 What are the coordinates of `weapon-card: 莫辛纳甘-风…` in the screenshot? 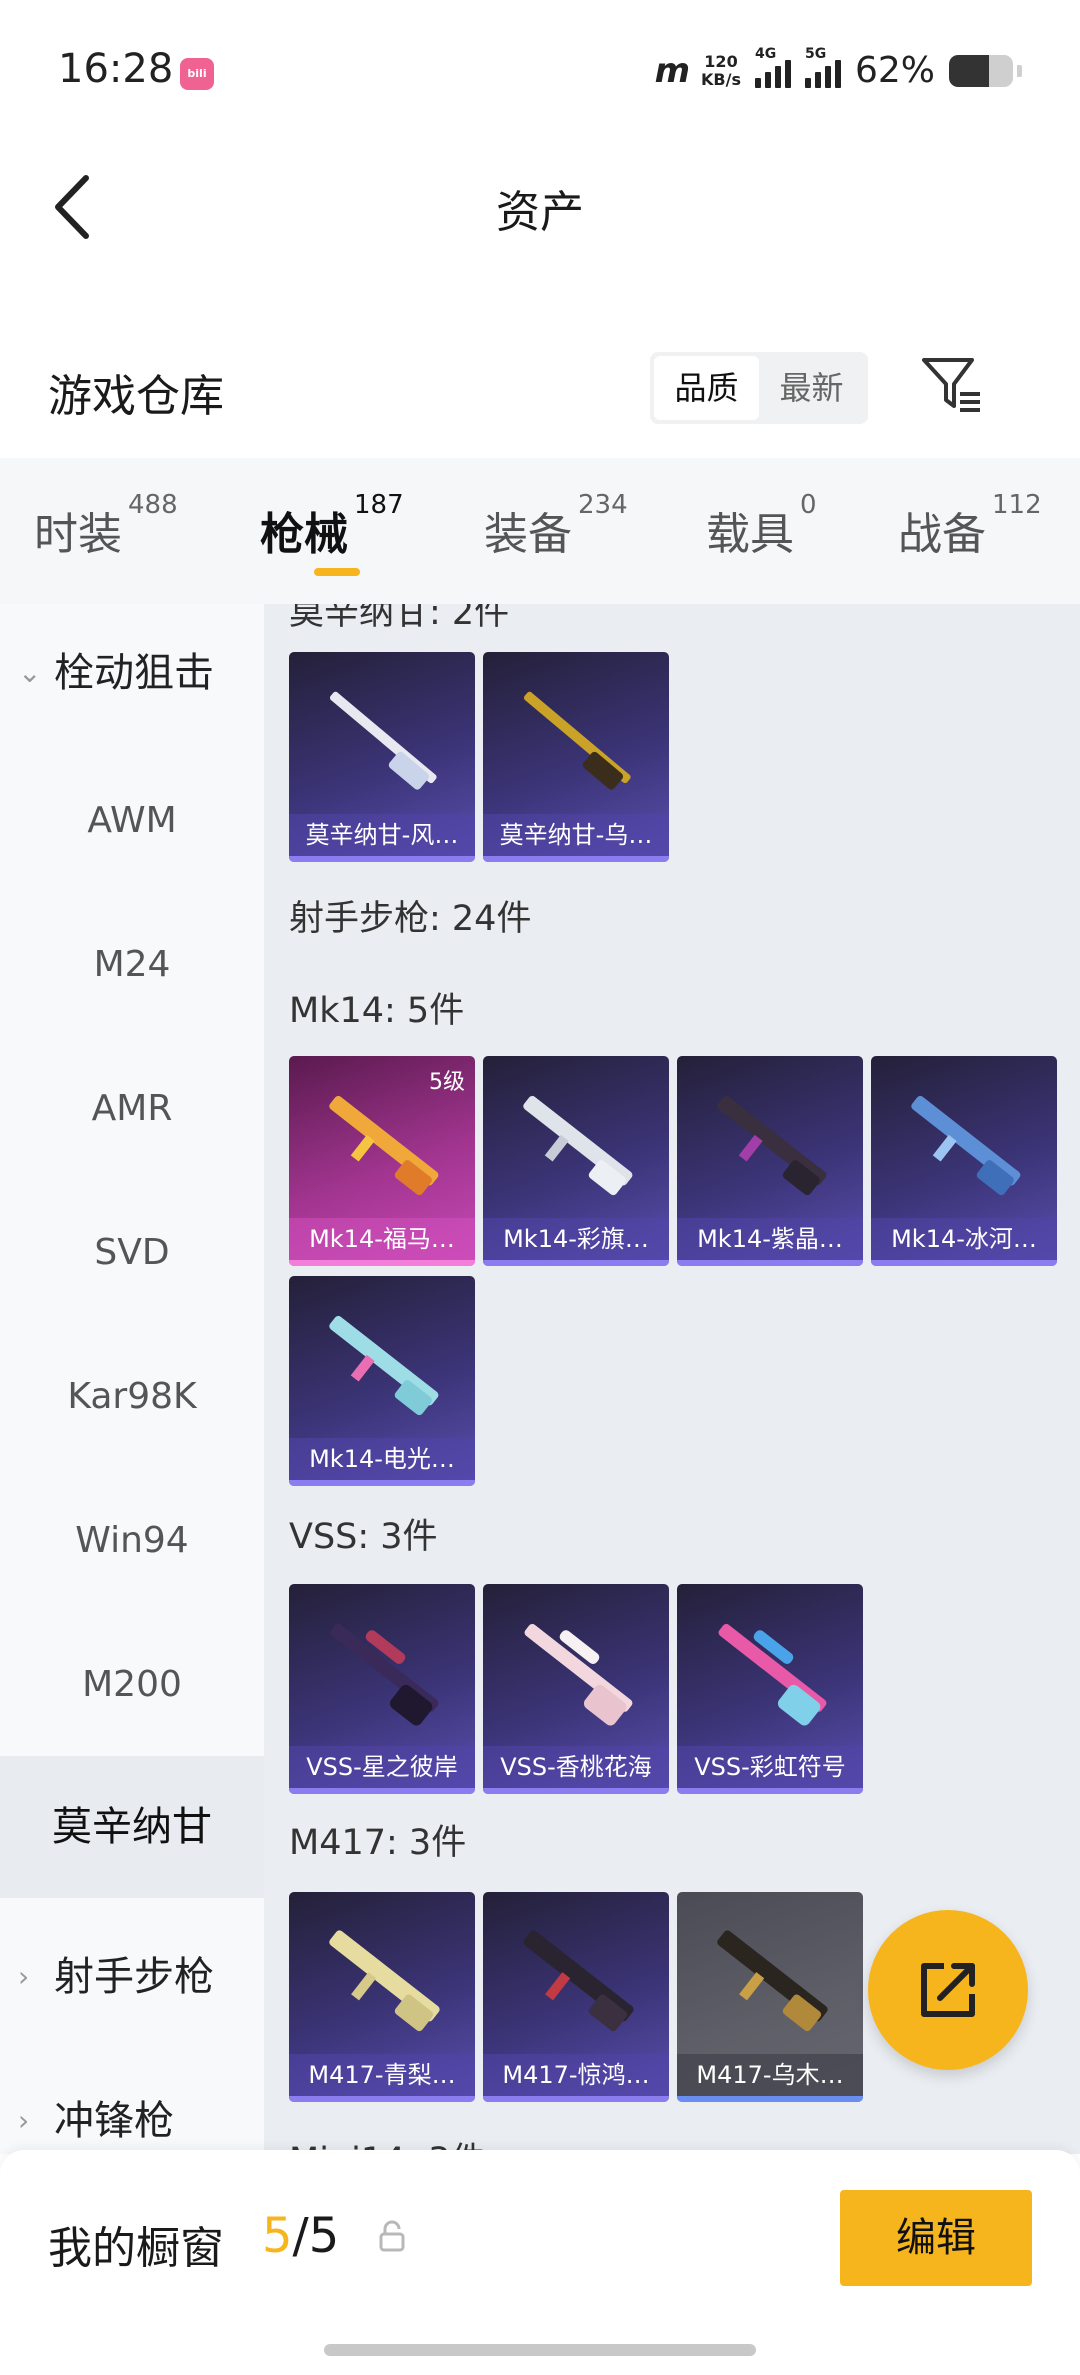 It's located at (382, 757).